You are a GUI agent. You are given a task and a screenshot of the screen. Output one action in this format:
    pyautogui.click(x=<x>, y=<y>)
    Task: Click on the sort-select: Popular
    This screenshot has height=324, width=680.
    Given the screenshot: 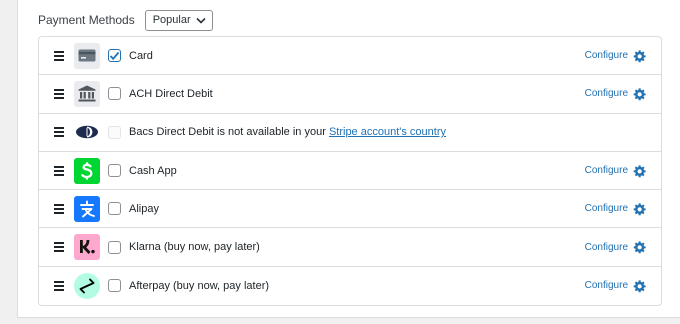 What is the action you would take?
    pyautogui.click(x=178, y=20)
    